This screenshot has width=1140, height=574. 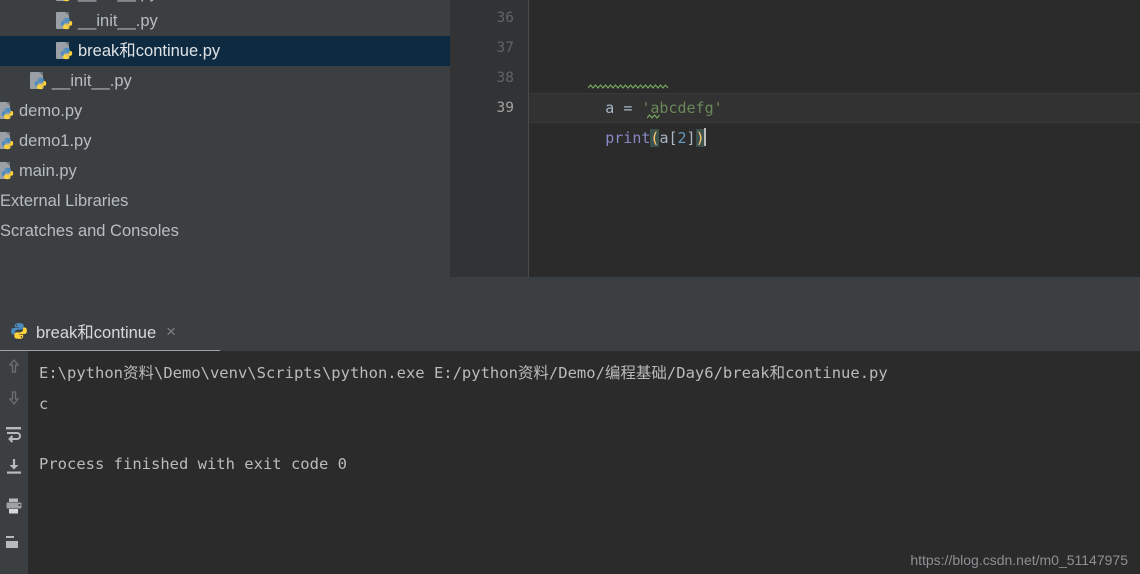 I want to click on python-run-icon, so click(x=19, y=331).